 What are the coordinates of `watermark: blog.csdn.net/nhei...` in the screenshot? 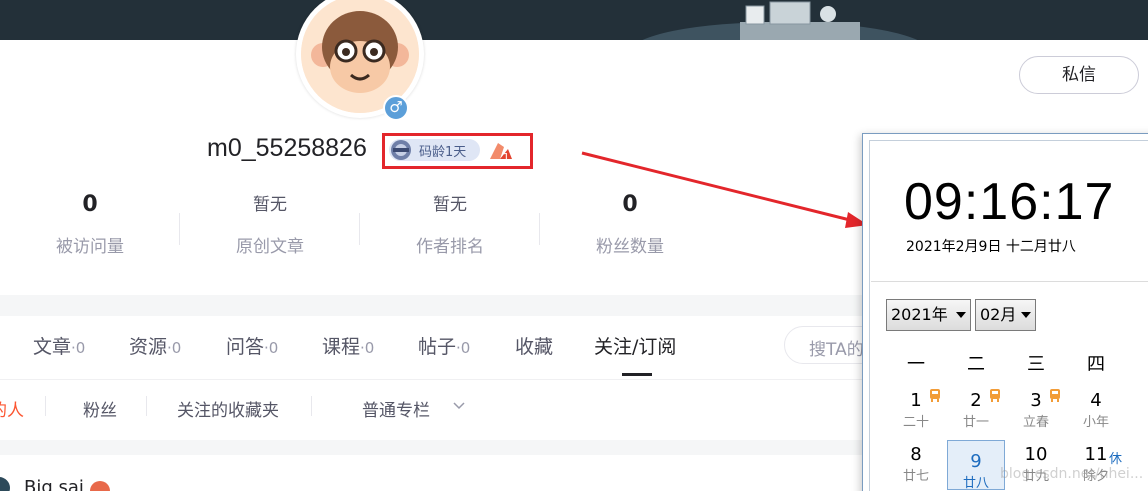 It's located at (1072, 474).